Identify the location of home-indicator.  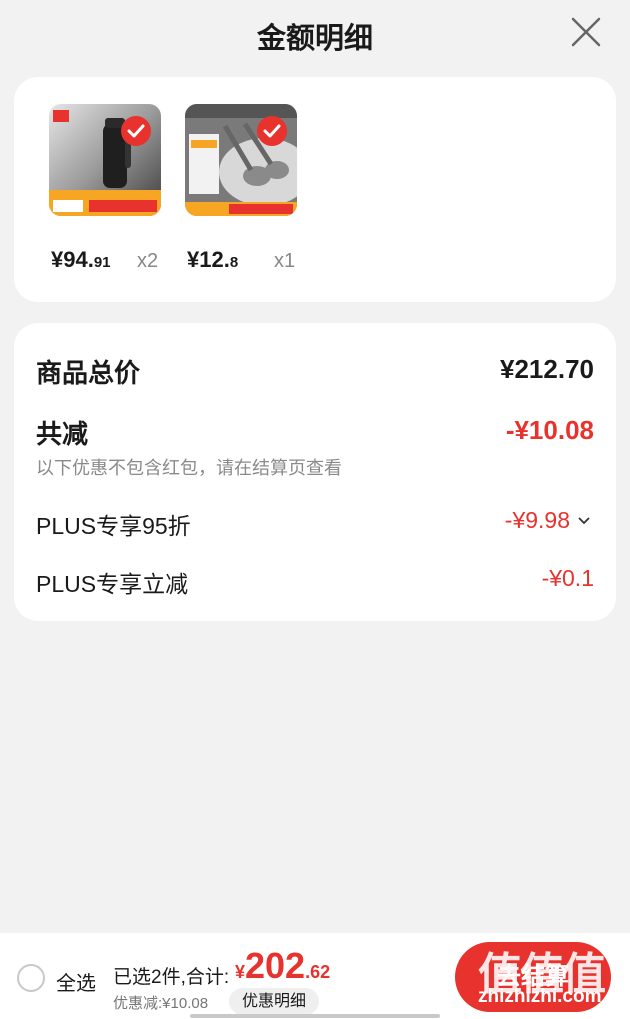
(315, 1016).